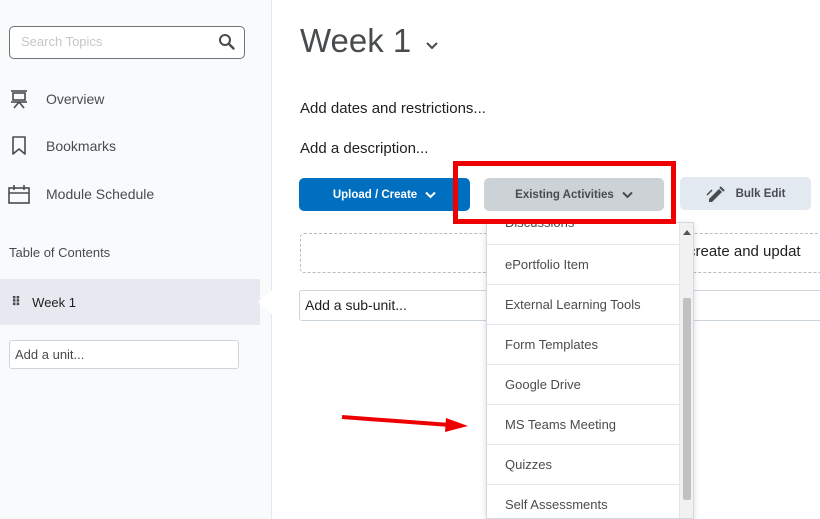 This screenshot has width=820, height=519. I want to click on nav-label-overview: Overview, so click(75, 99).